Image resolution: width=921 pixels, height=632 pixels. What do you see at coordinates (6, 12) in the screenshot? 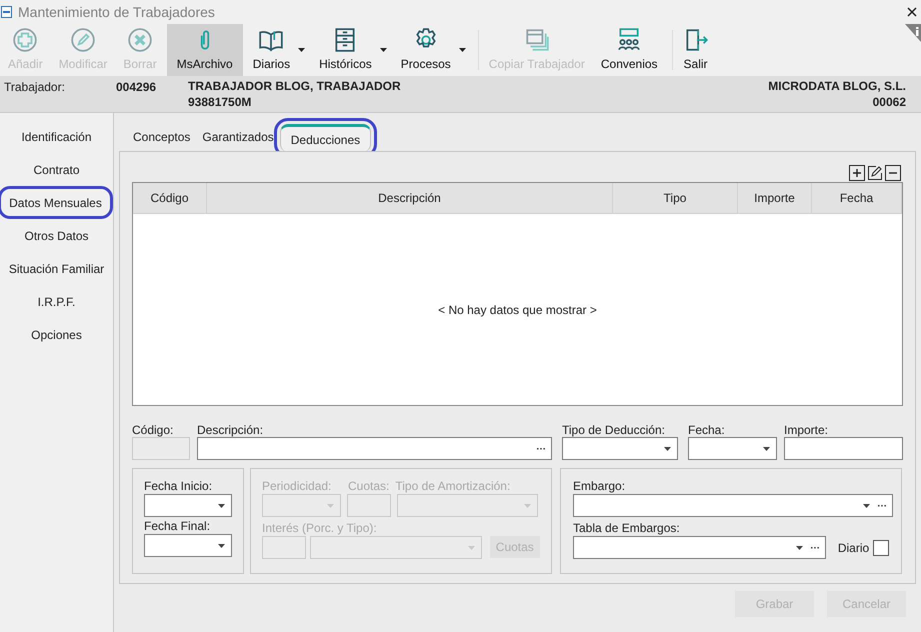
I see `app-logo-icon` at bounding box center [6, 12].